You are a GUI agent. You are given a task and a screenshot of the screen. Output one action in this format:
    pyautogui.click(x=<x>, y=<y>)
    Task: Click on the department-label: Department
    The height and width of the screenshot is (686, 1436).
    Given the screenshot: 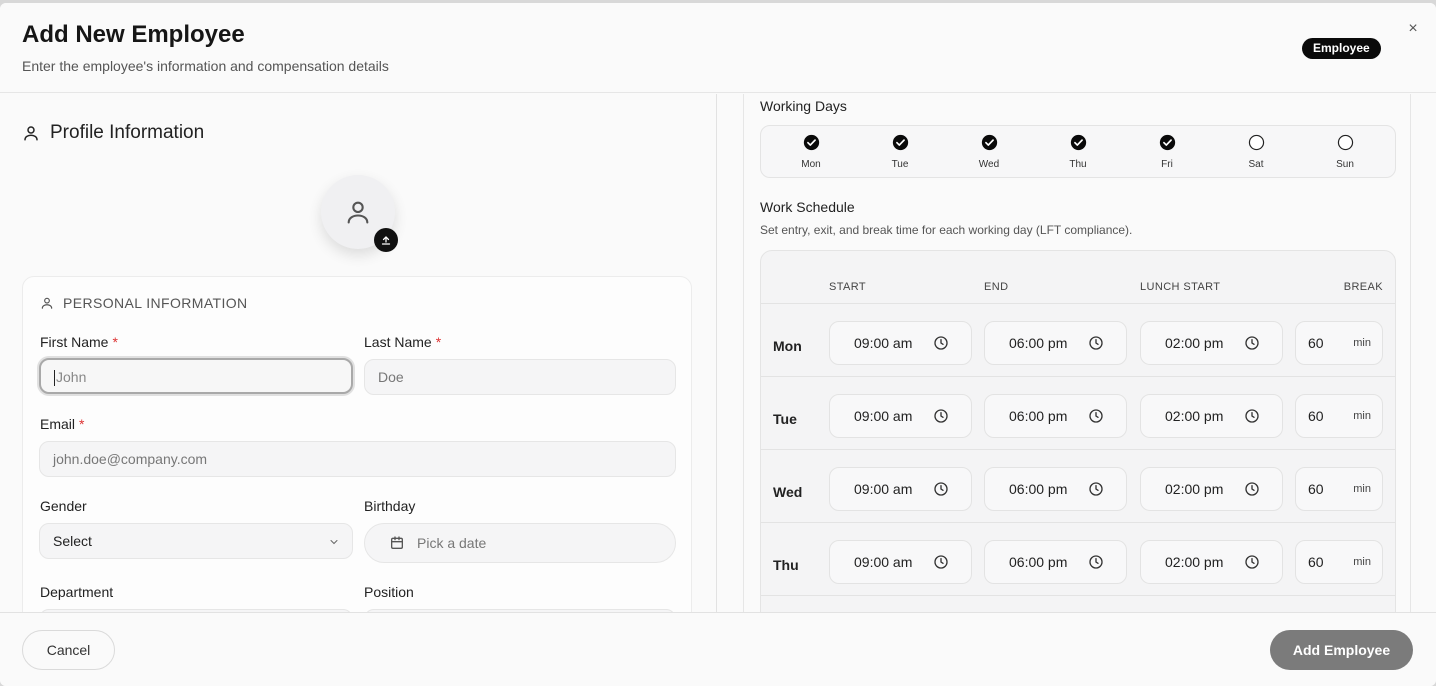 What is the action you would take?
    pyautogui.click(x=77, y=592)
    